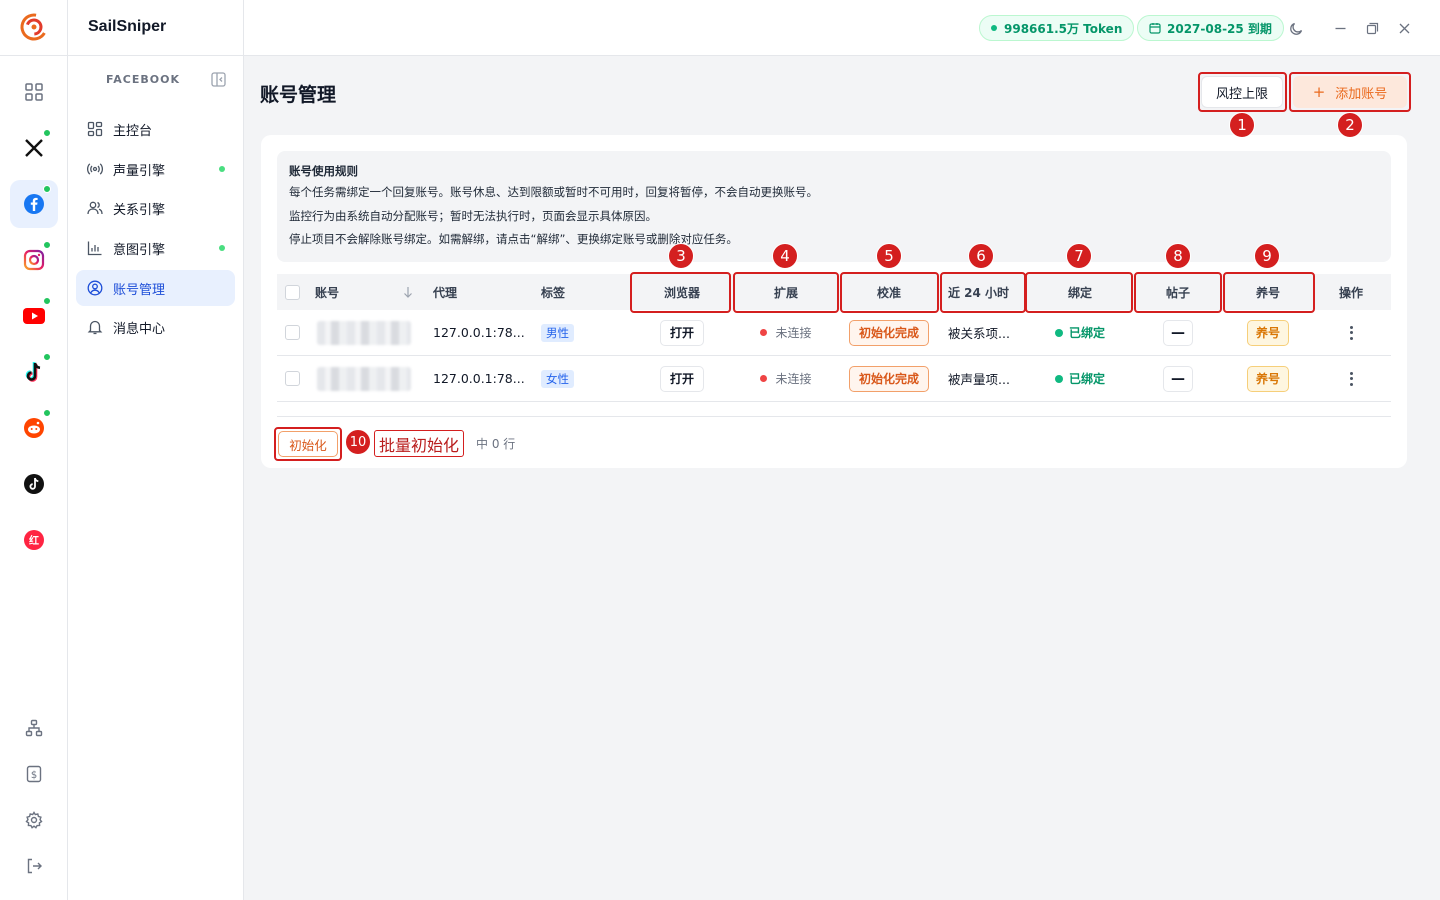 Image resolution: width=1440 pixels, height=900 pixels. Describe the element at coordinates (786, 378) in the screenshot. I see `extension-status: 未连接` at that location.